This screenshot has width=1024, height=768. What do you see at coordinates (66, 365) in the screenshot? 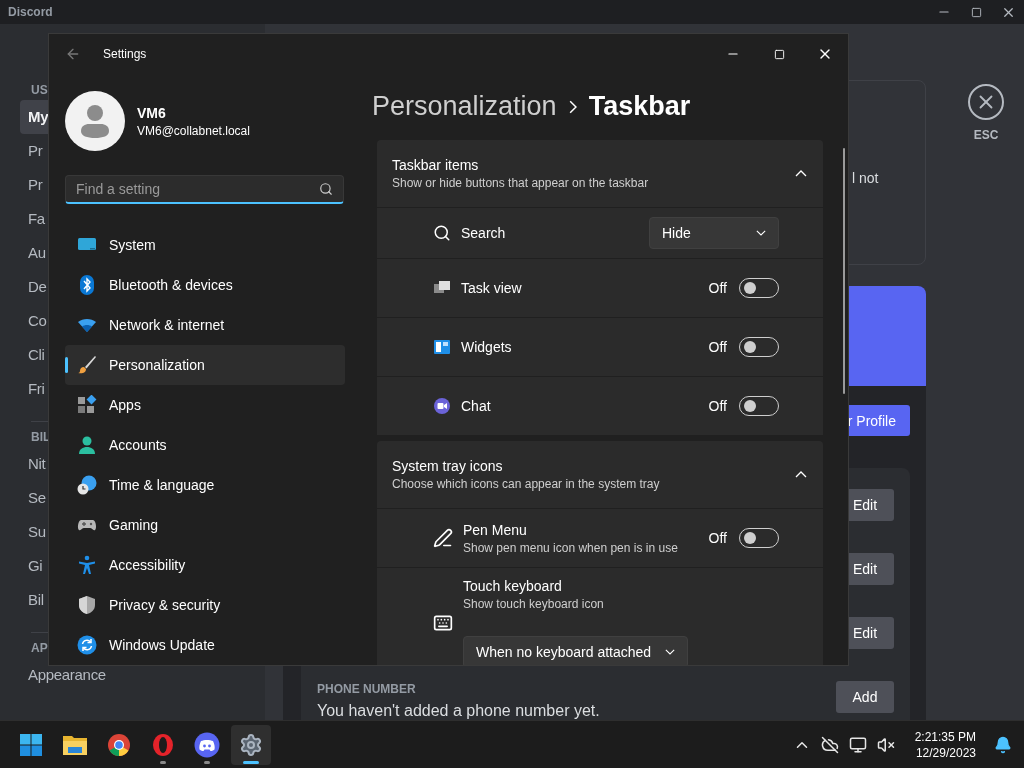
I see `selection-indicator` at bounding box center [66, 365].